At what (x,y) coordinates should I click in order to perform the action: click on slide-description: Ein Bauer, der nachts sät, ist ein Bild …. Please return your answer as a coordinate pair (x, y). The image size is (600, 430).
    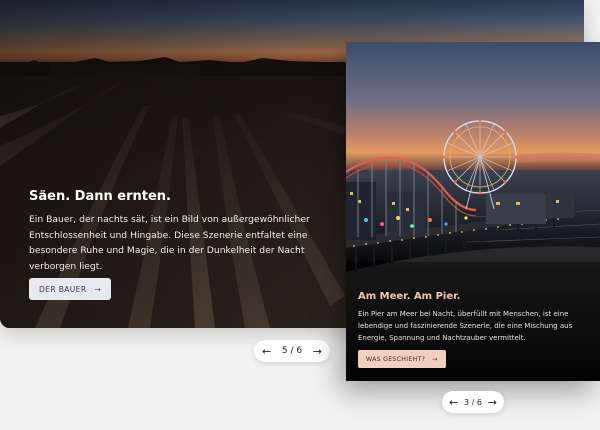
    Looking at the image, I should click on (169, 243).